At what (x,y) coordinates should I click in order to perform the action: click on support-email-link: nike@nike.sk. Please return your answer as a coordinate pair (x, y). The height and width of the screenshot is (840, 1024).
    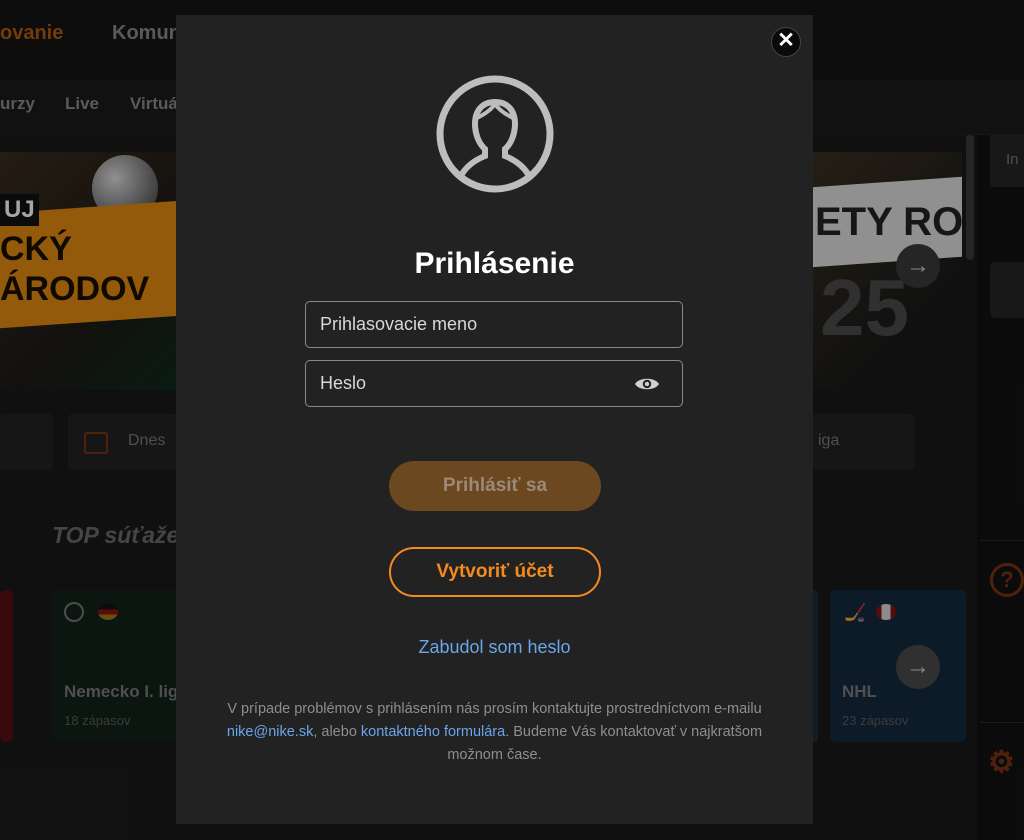
    Looking at the image, I should click on (270, 732).